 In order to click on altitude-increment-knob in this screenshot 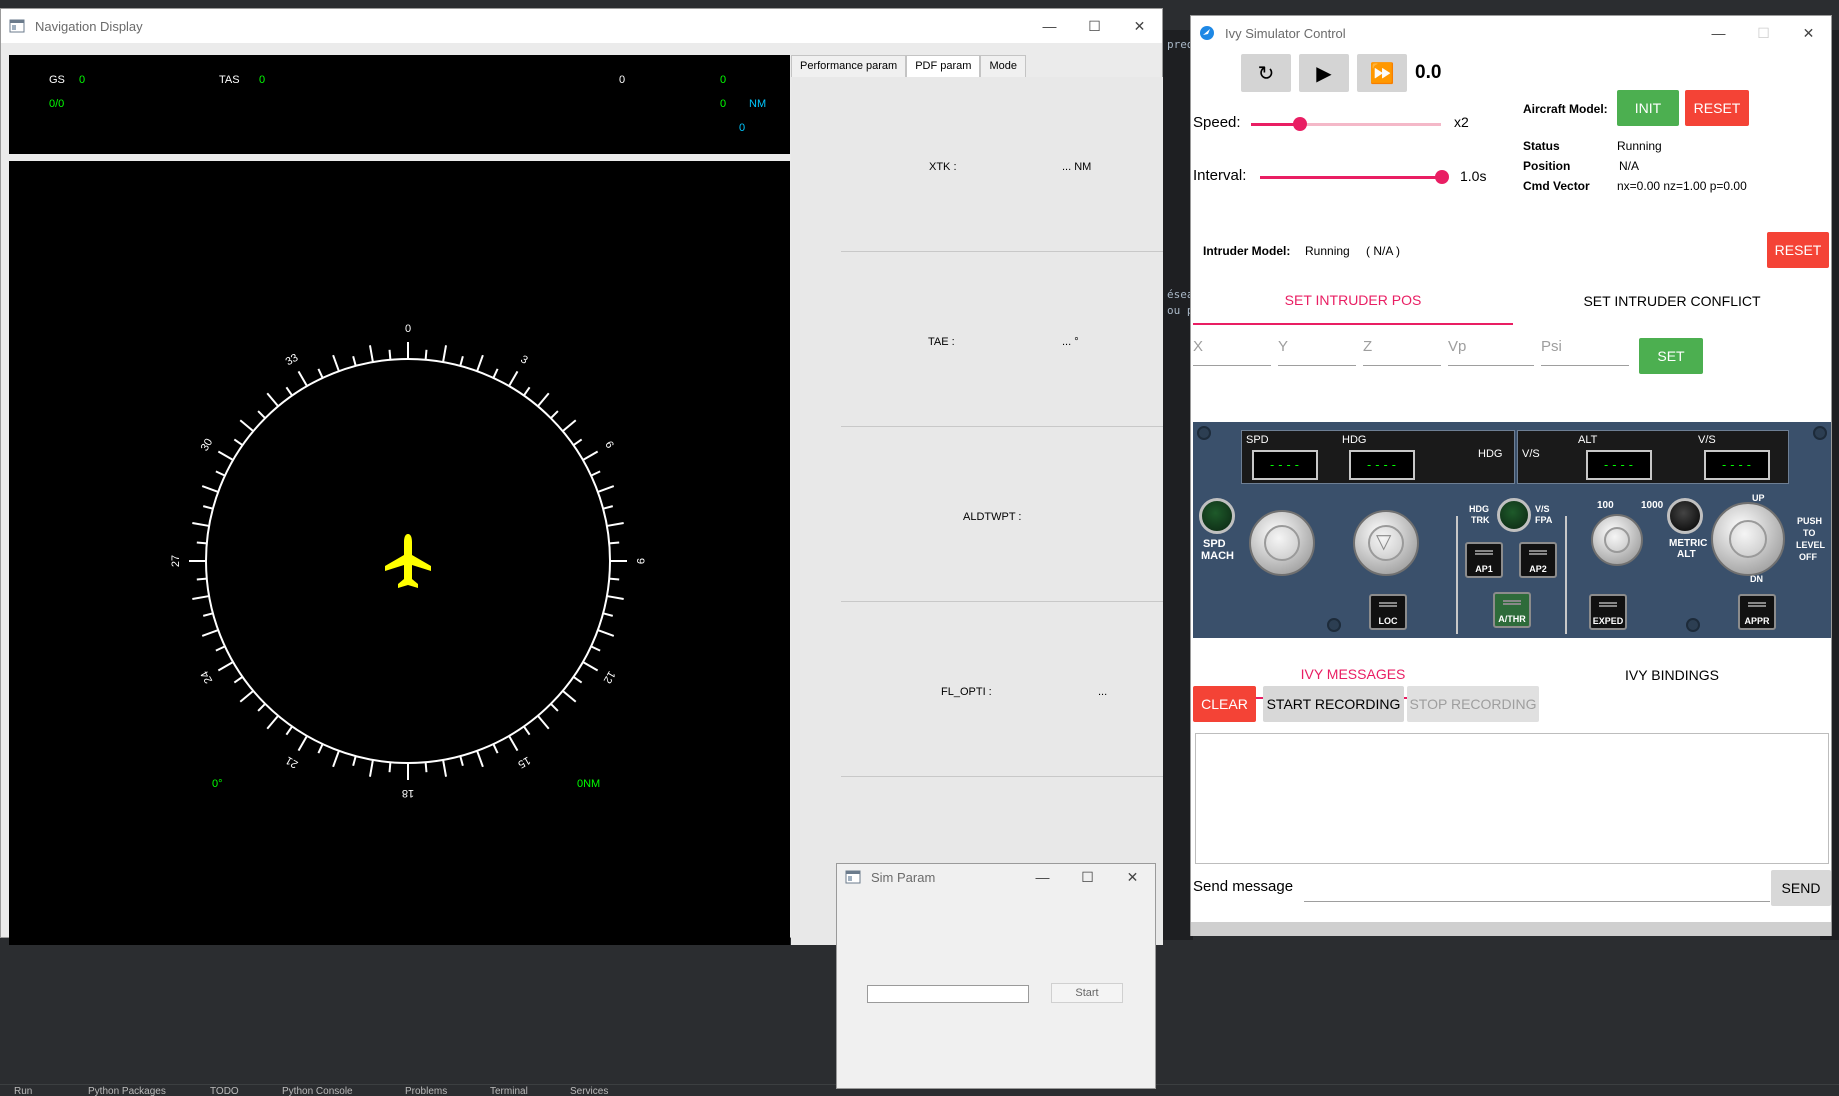, I will do `click(1617, 540)`.